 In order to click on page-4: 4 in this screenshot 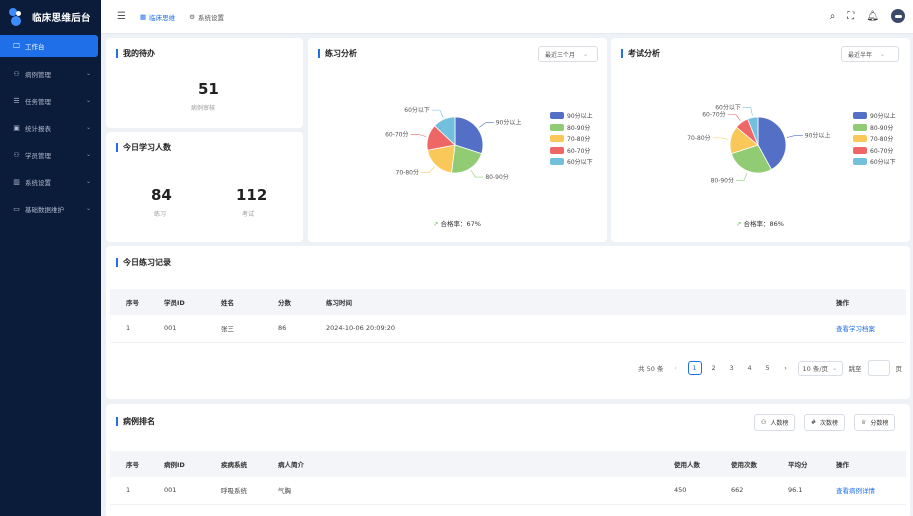, I will do `click(750, 368)`.